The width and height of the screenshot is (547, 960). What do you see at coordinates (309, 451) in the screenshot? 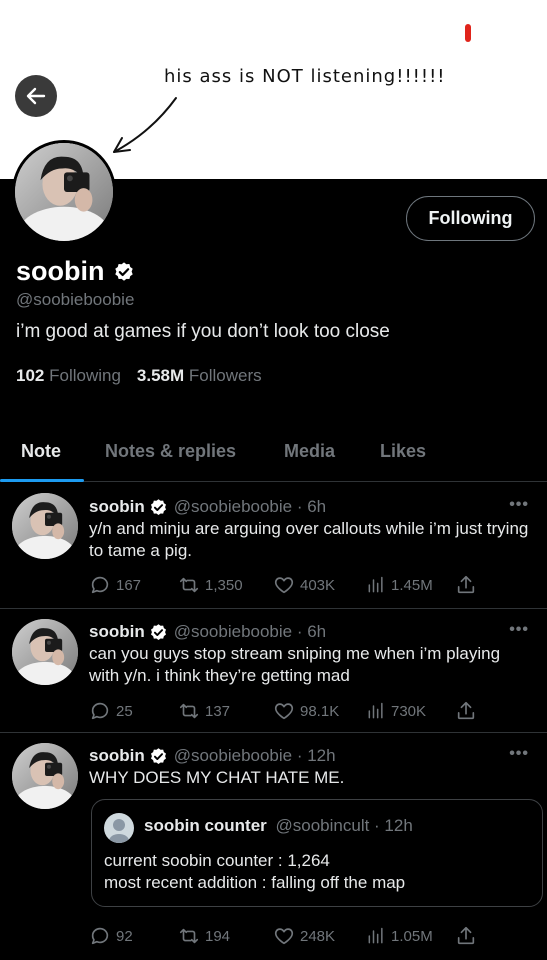
I see `tab-media: Media` at bounding box center [309, 451].